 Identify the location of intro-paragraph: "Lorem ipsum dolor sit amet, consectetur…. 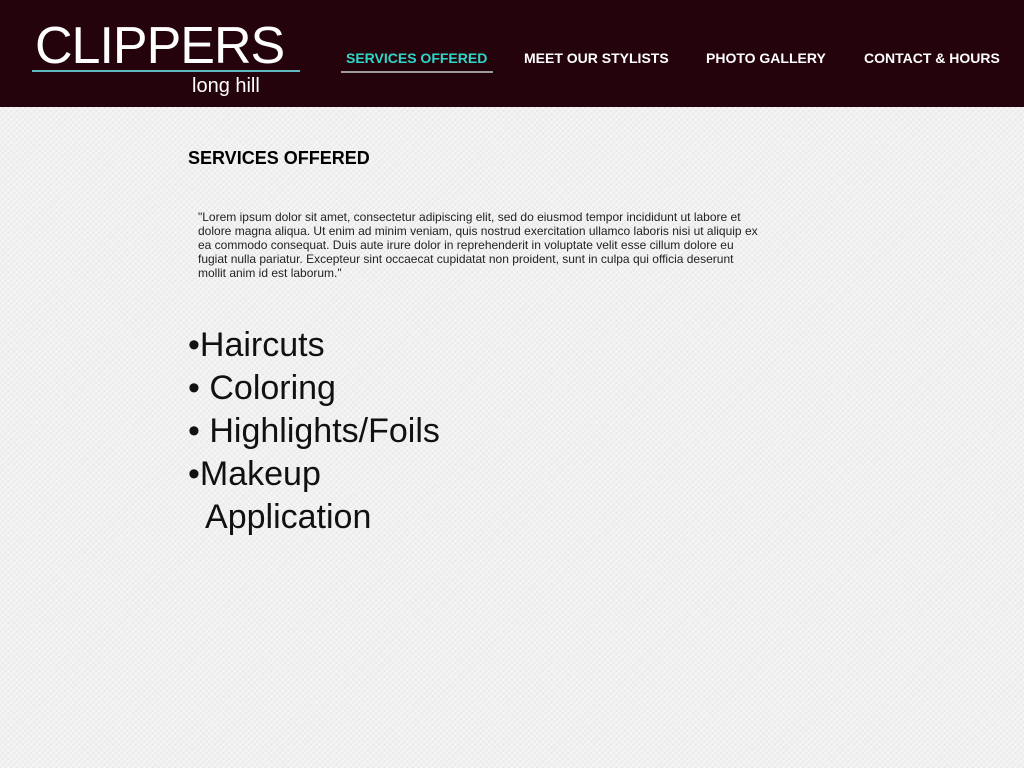
(478, 245).